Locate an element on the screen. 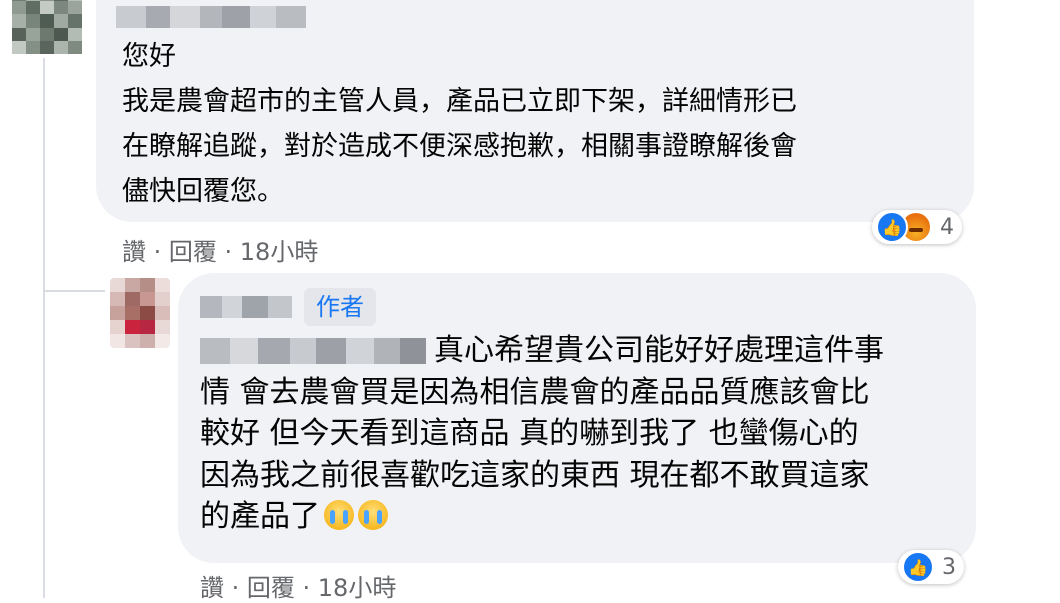 The height and width of the screenshot is (603, 1060). reply-connector is located at coordinates (74, 291).